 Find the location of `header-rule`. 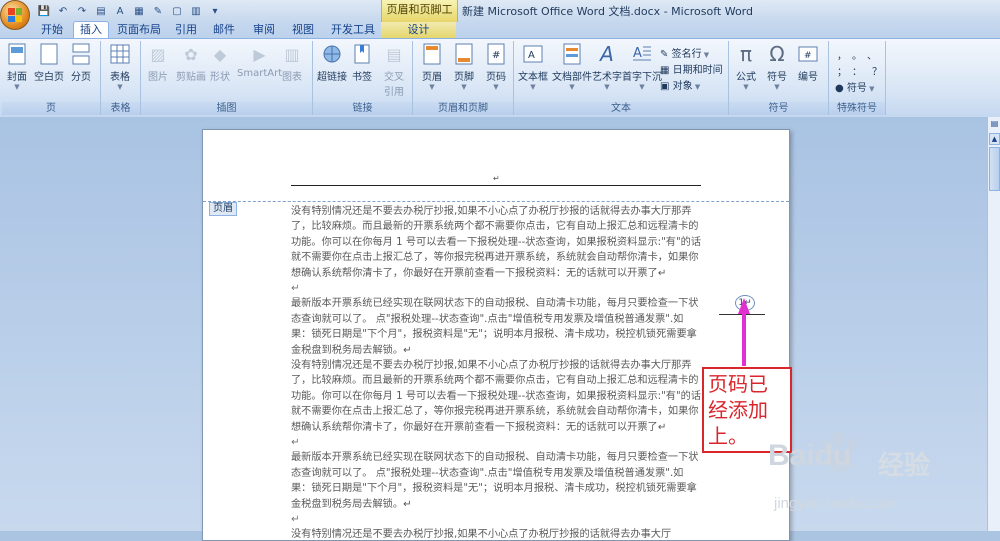

header-rule is located at coordinates (496, 185).